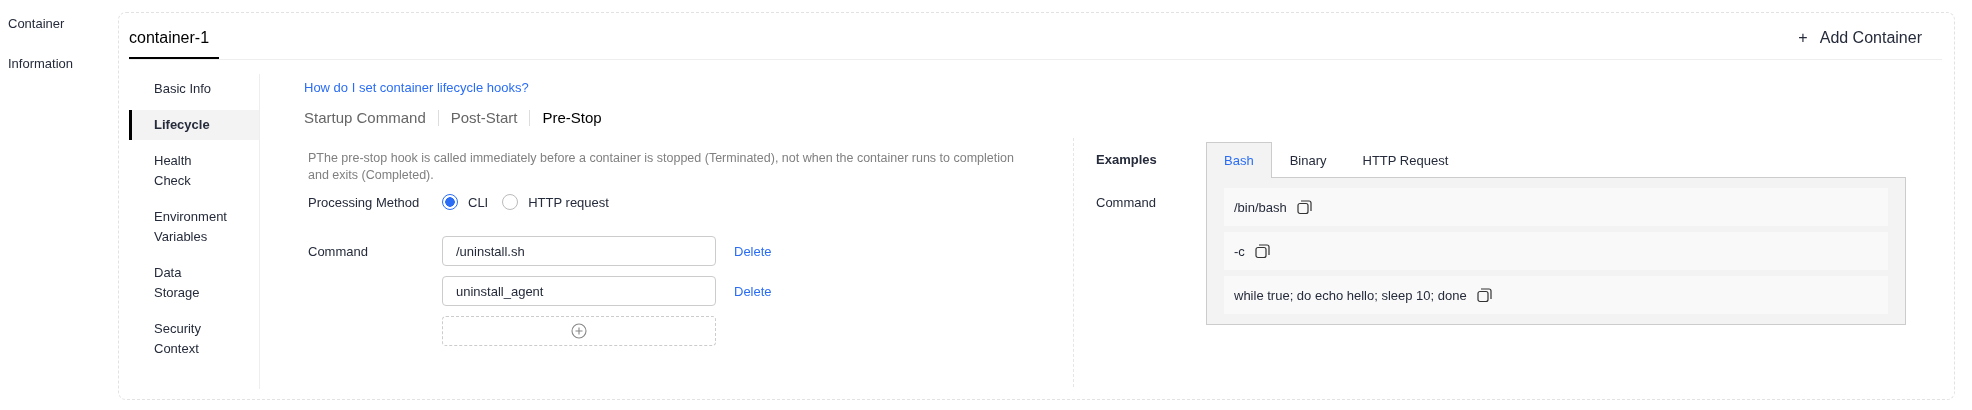 The width and height of the screenshot is (1972, 410). What do you see at coordinates (555, 202) in the screenshot?
I see `radio-option: HTTP request` at bounding box center [555, 202].